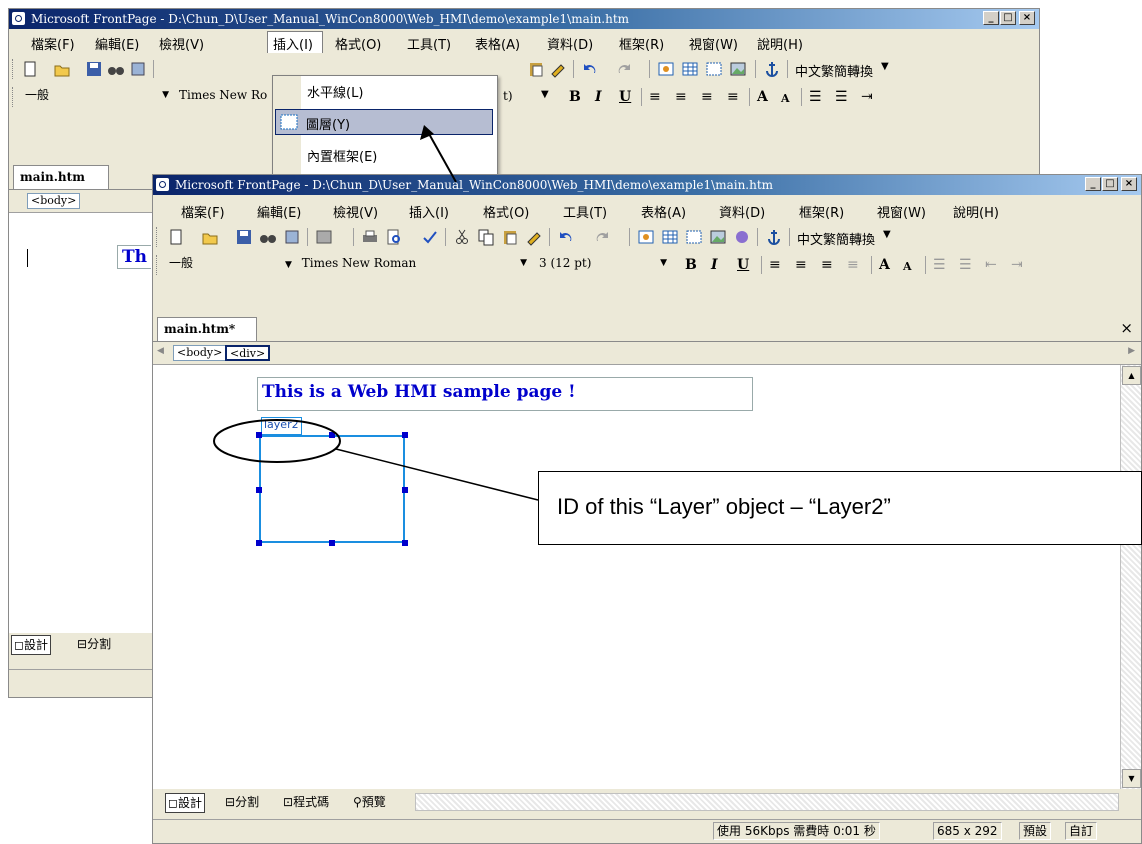  Describe the element at coordinates (641, 43) in the screenshot. I see `menu-frames: 框架(R)` at that location.